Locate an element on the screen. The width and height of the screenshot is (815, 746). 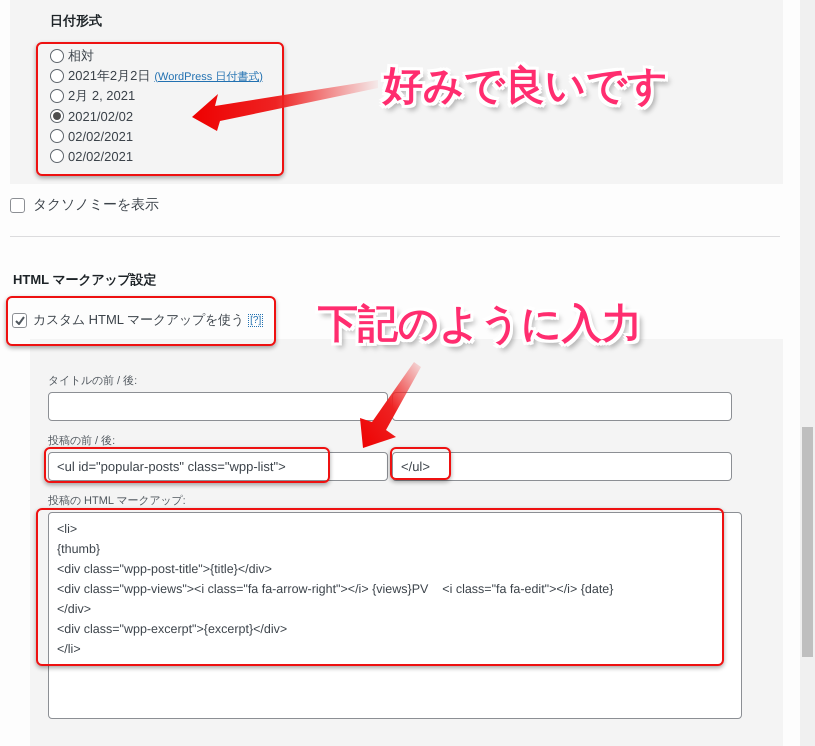
help-link: [?] is located at coordinates (256, 320).